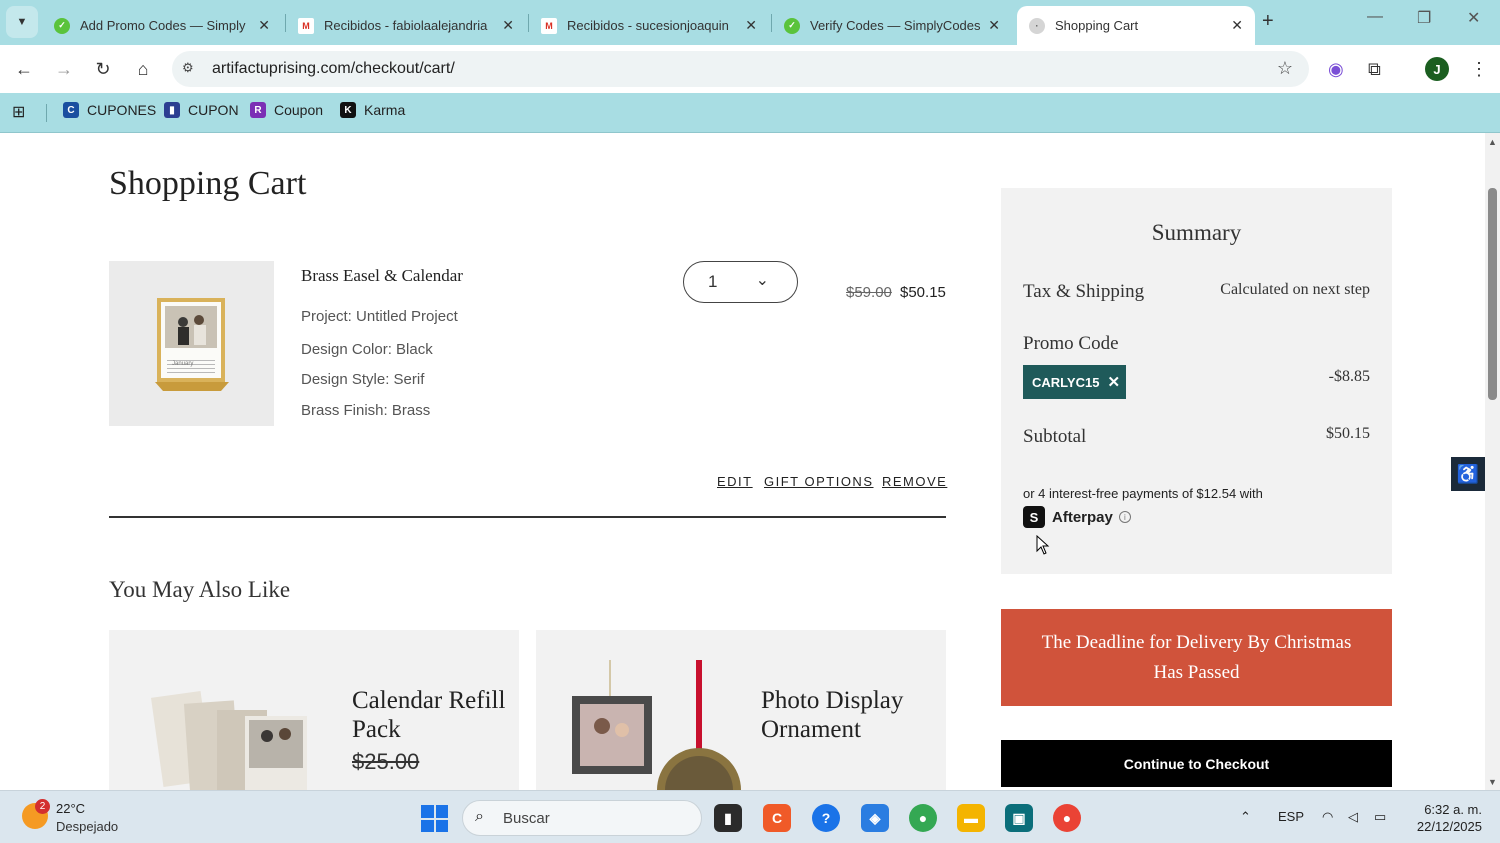 Image resolution: width=1500 pixels, height=843 pixels. Describe the element at coordinates (1327, 817) in the screenshot. I see `wifi-icon: ◠` at that location.